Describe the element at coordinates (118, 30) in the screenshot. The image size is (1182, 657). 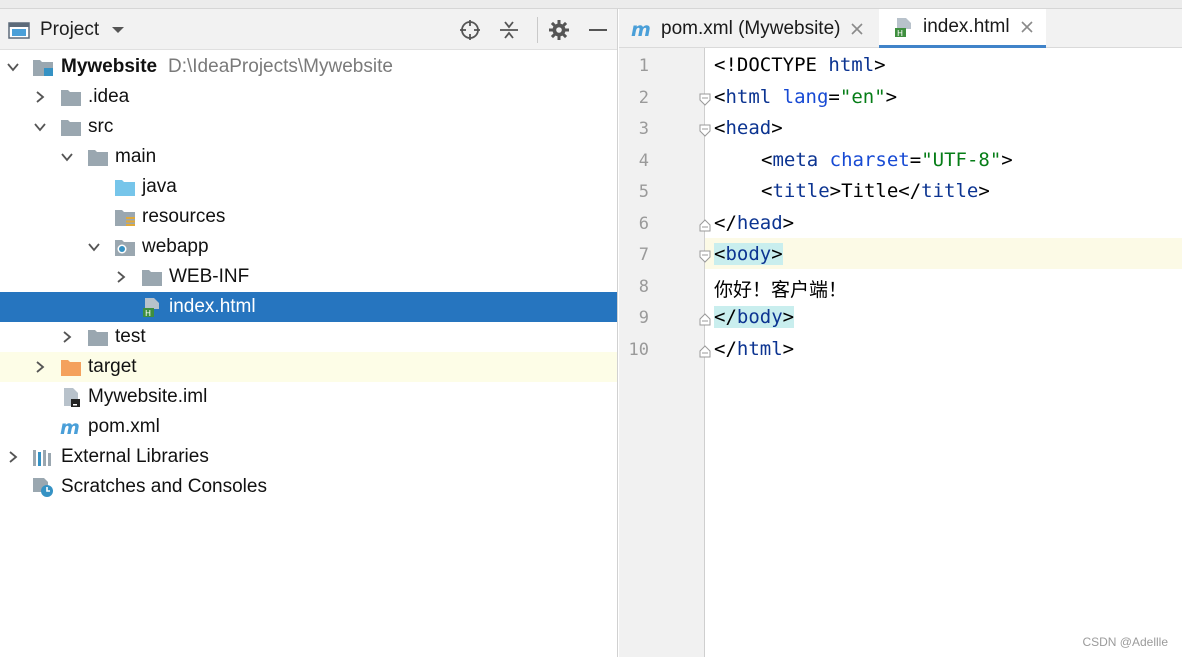
I see `dropdown-icon` at that location.